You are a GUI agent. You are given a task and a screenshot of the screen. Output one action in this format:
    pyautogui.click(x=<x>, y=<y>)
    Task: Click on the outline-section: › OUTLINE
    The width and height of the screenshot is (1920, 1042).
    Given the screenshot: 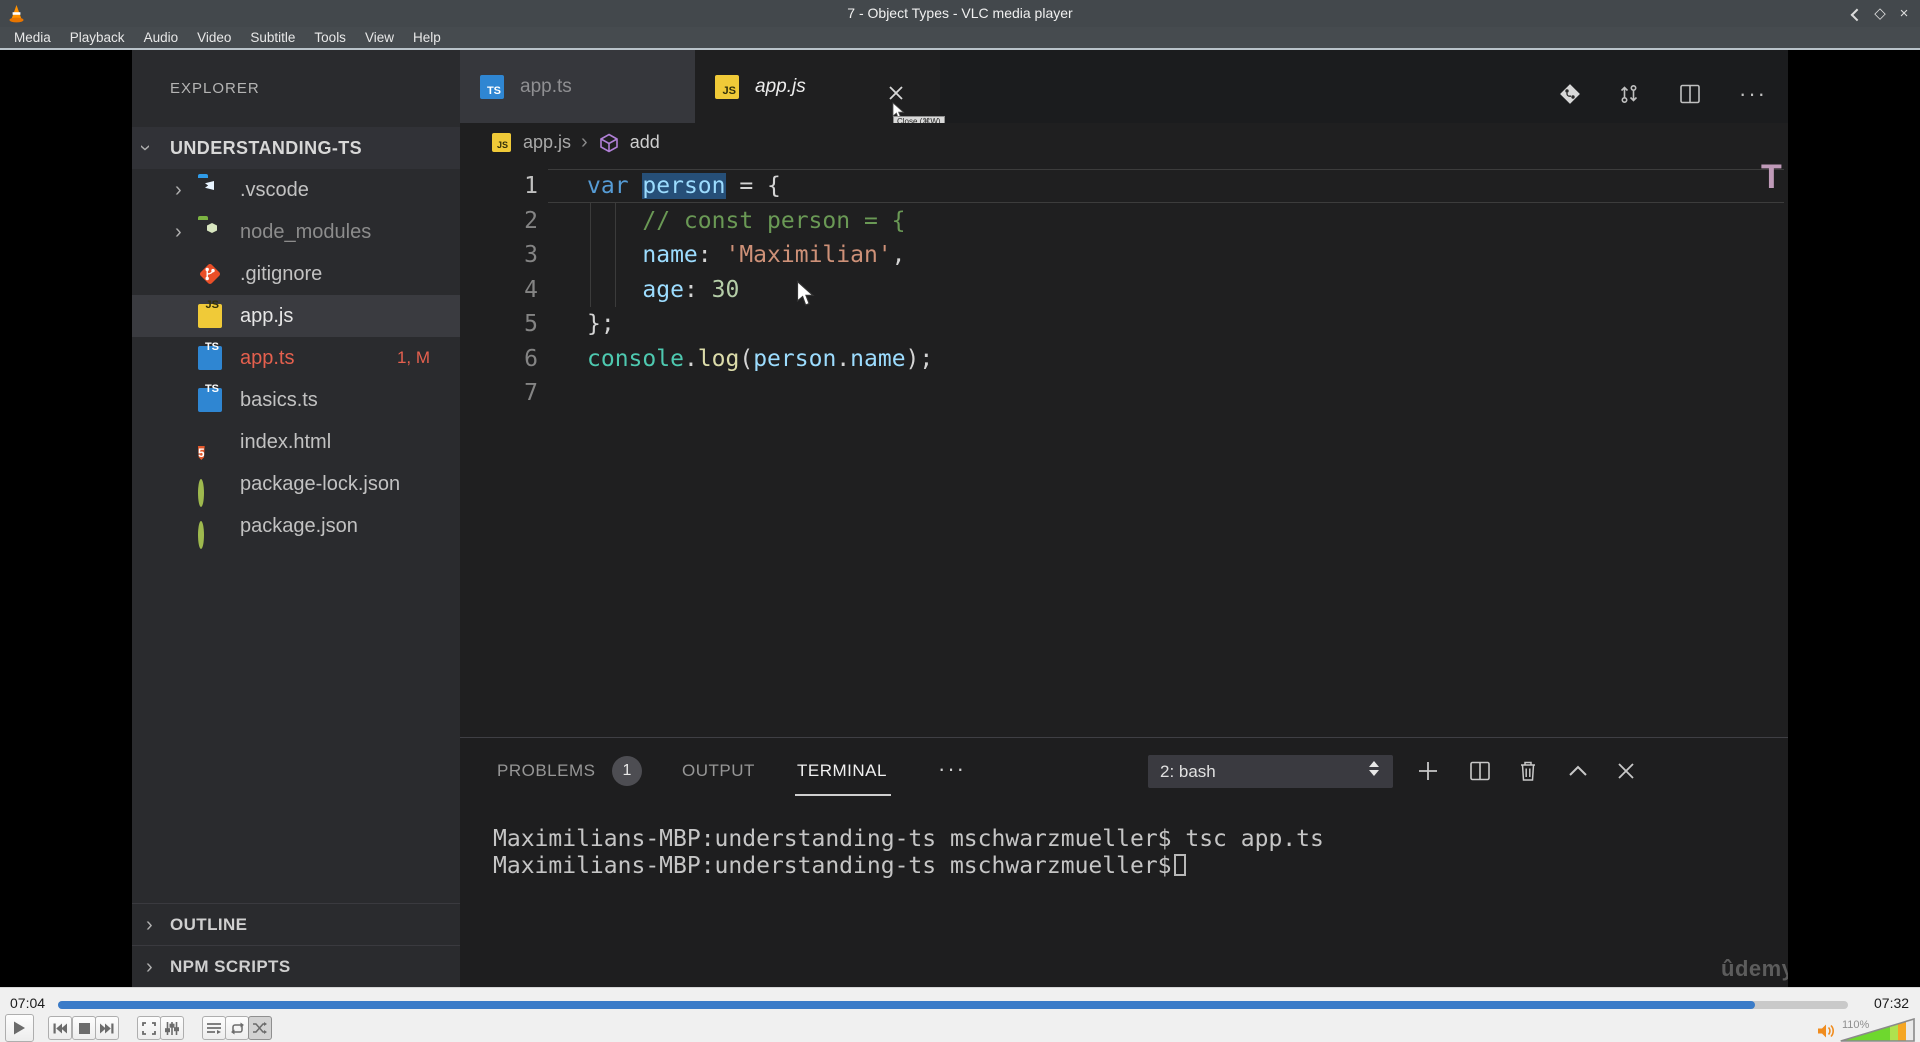 What is the action you would take?
    pyautogui.click(x=296, y=924)
    